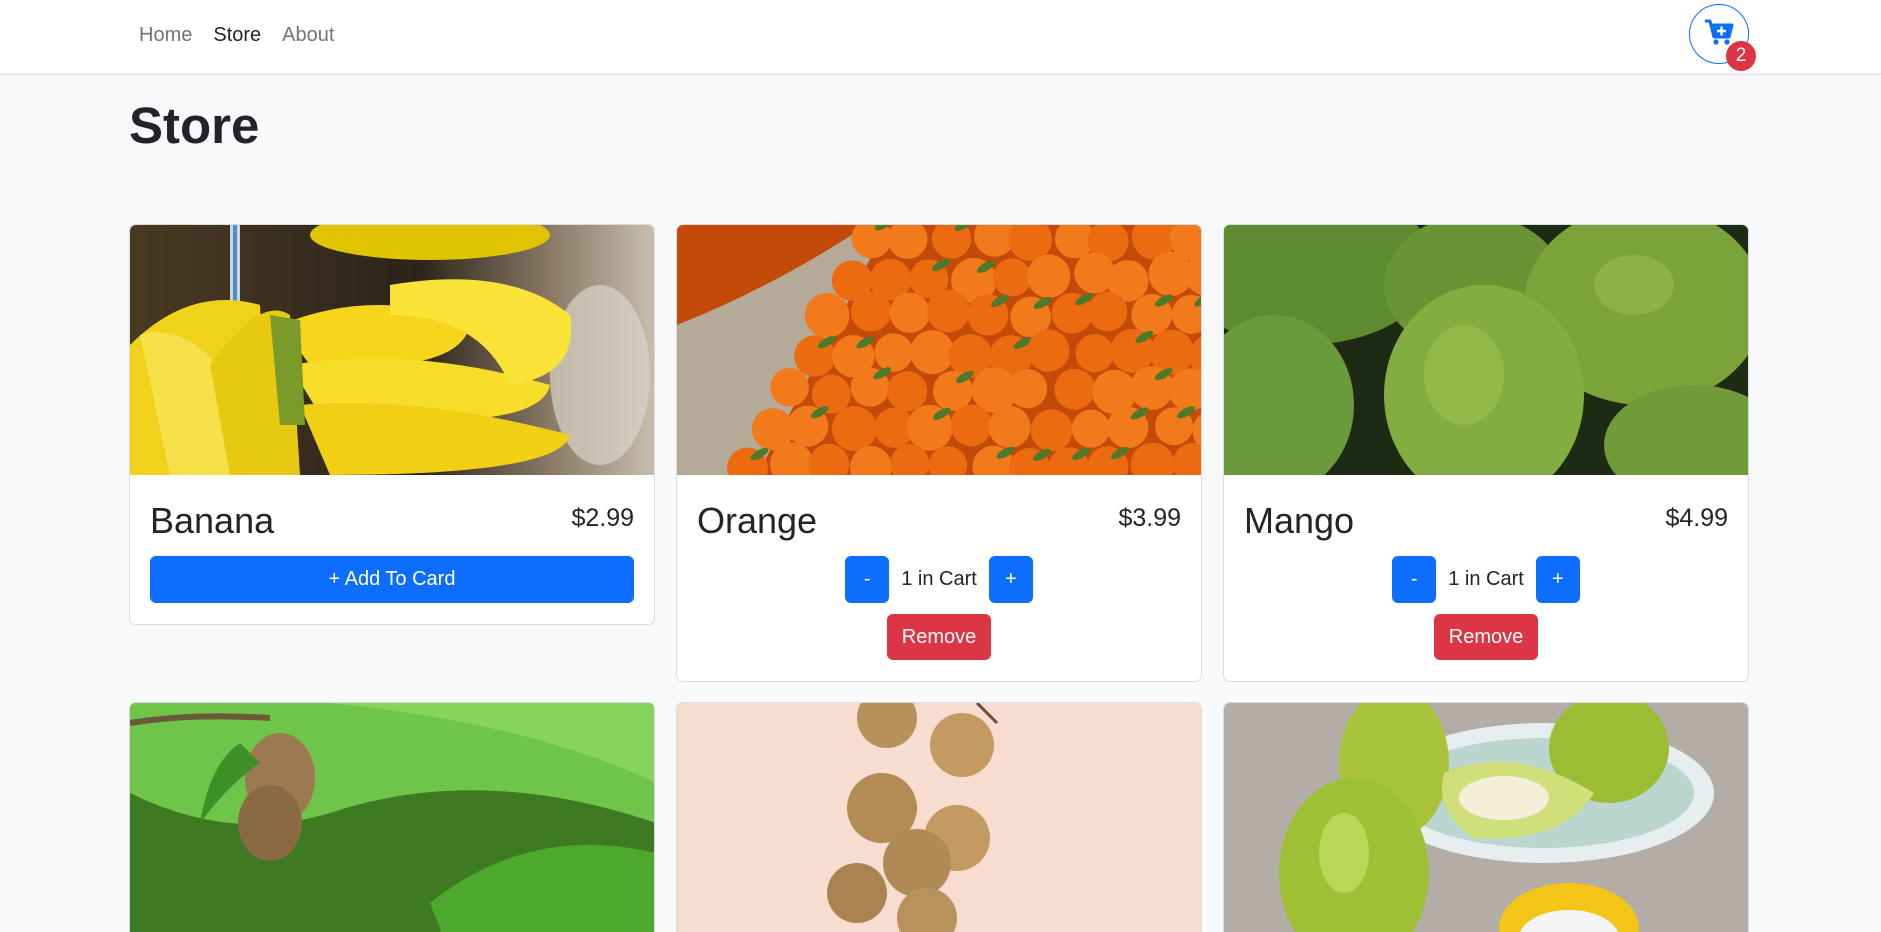 The image size is (1881, 932). Describe the element at coordinates (194, 125) in the screenshot. I see `page-title: Store` at that location.